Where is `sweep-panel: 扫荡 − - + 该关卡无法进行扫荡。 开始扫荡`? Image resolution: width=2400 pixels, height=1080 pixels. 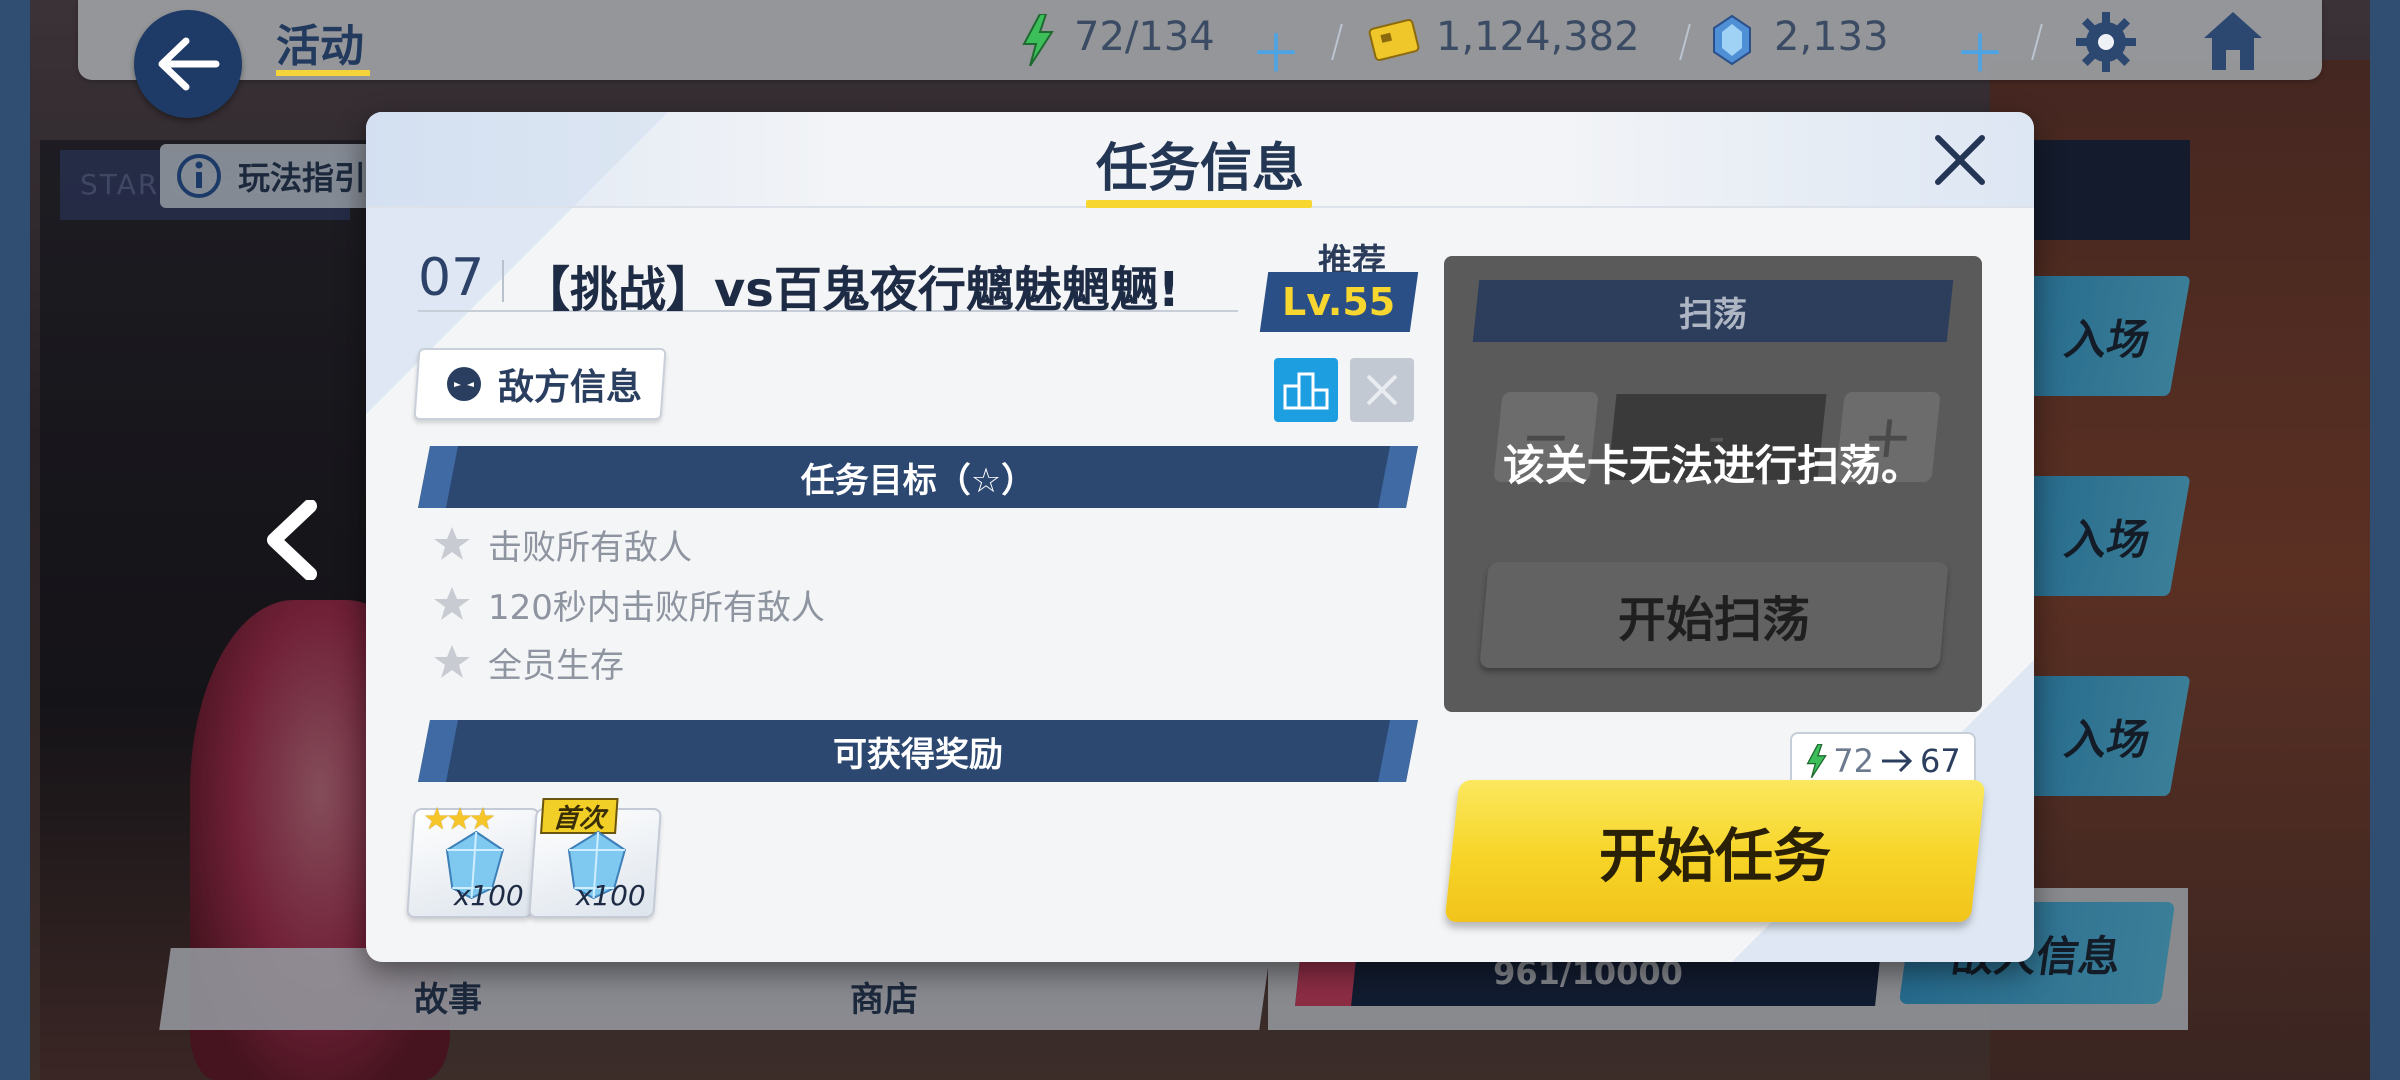
sweep-panel: 扫荡 − - + 该关卡无法进行扫荡。 开始扫荡 is located at coordinates (1713, 484).